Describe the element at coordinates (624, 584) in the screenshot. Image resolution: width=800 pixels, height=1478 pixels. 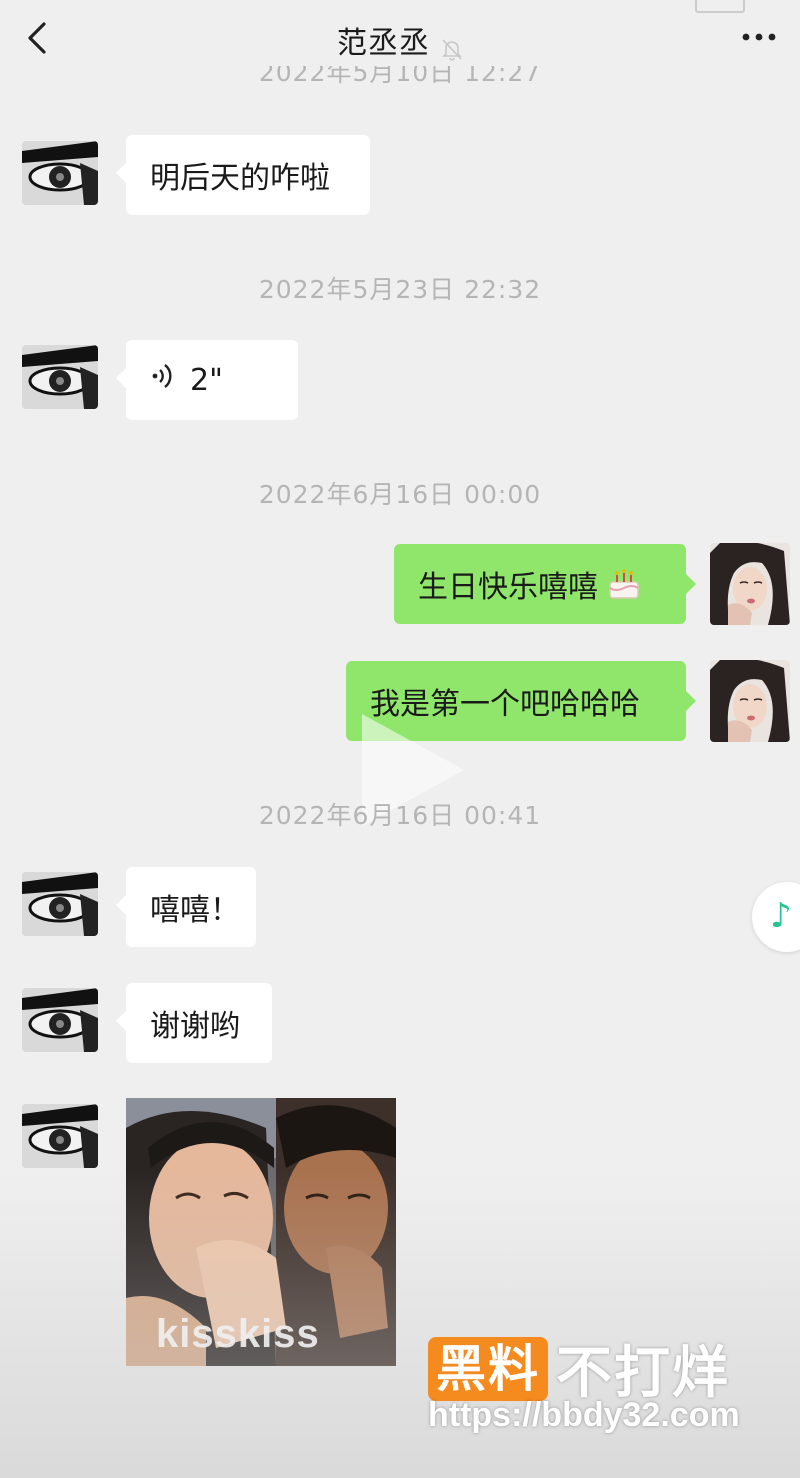
I see `birthday-cake-icon` at that location.